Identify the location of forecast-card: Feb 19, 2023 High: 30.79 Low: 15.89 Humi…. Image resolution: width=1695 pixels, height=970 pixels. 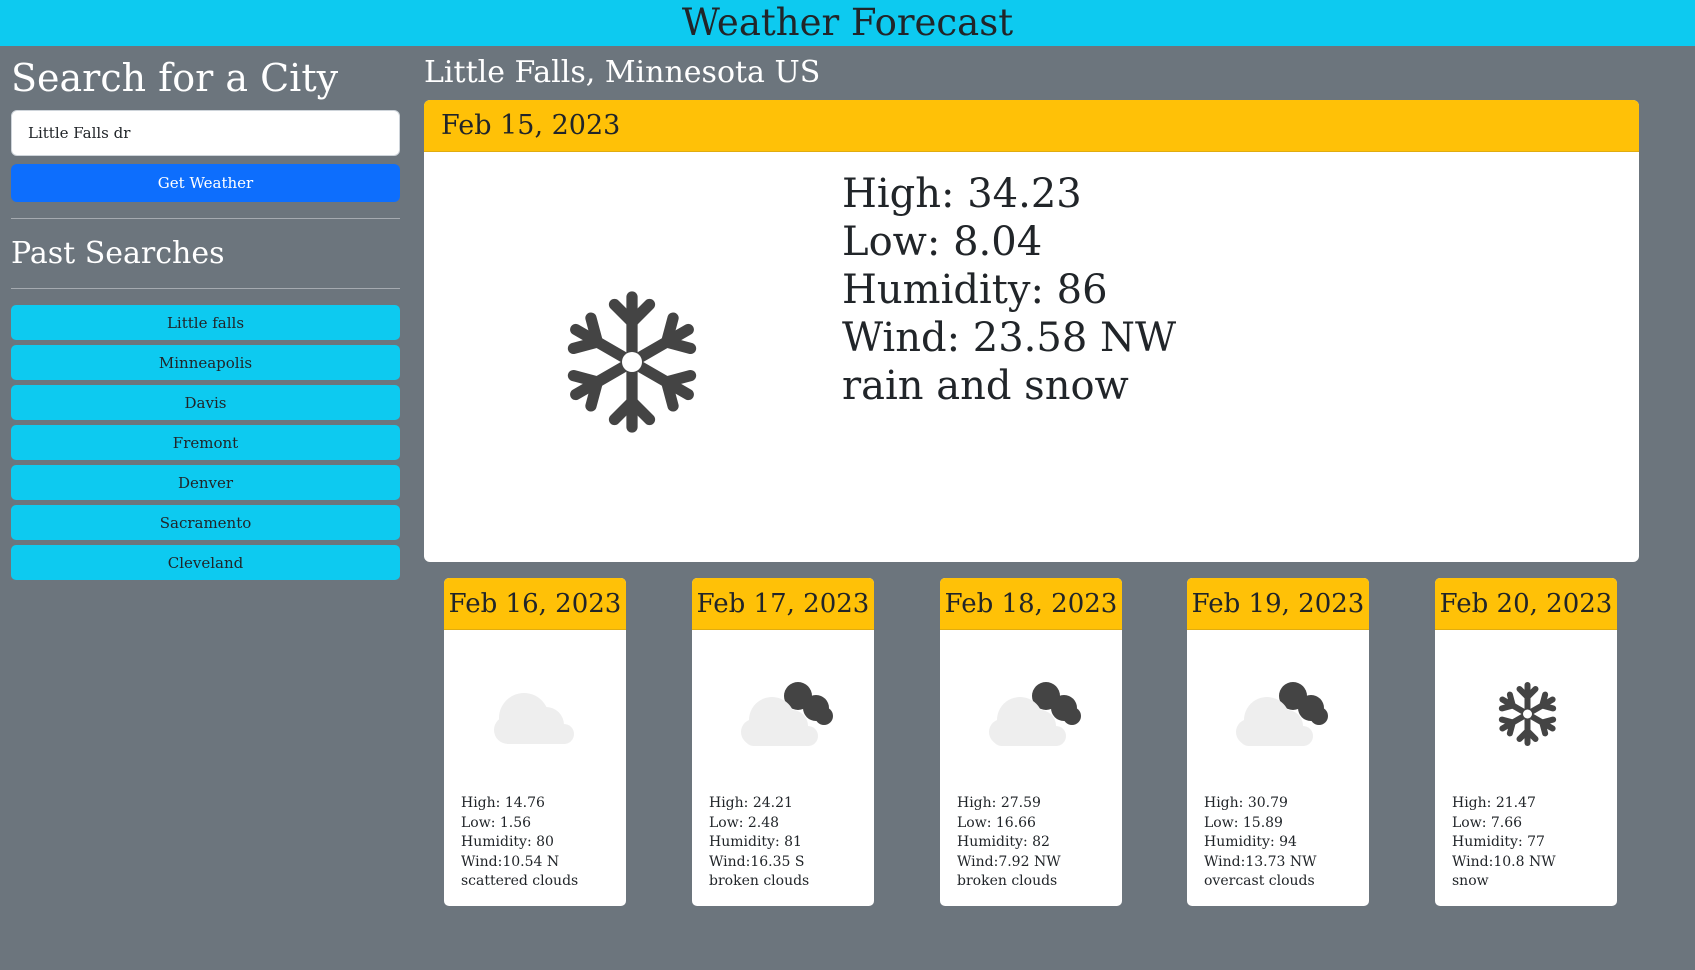
(1278, 742).